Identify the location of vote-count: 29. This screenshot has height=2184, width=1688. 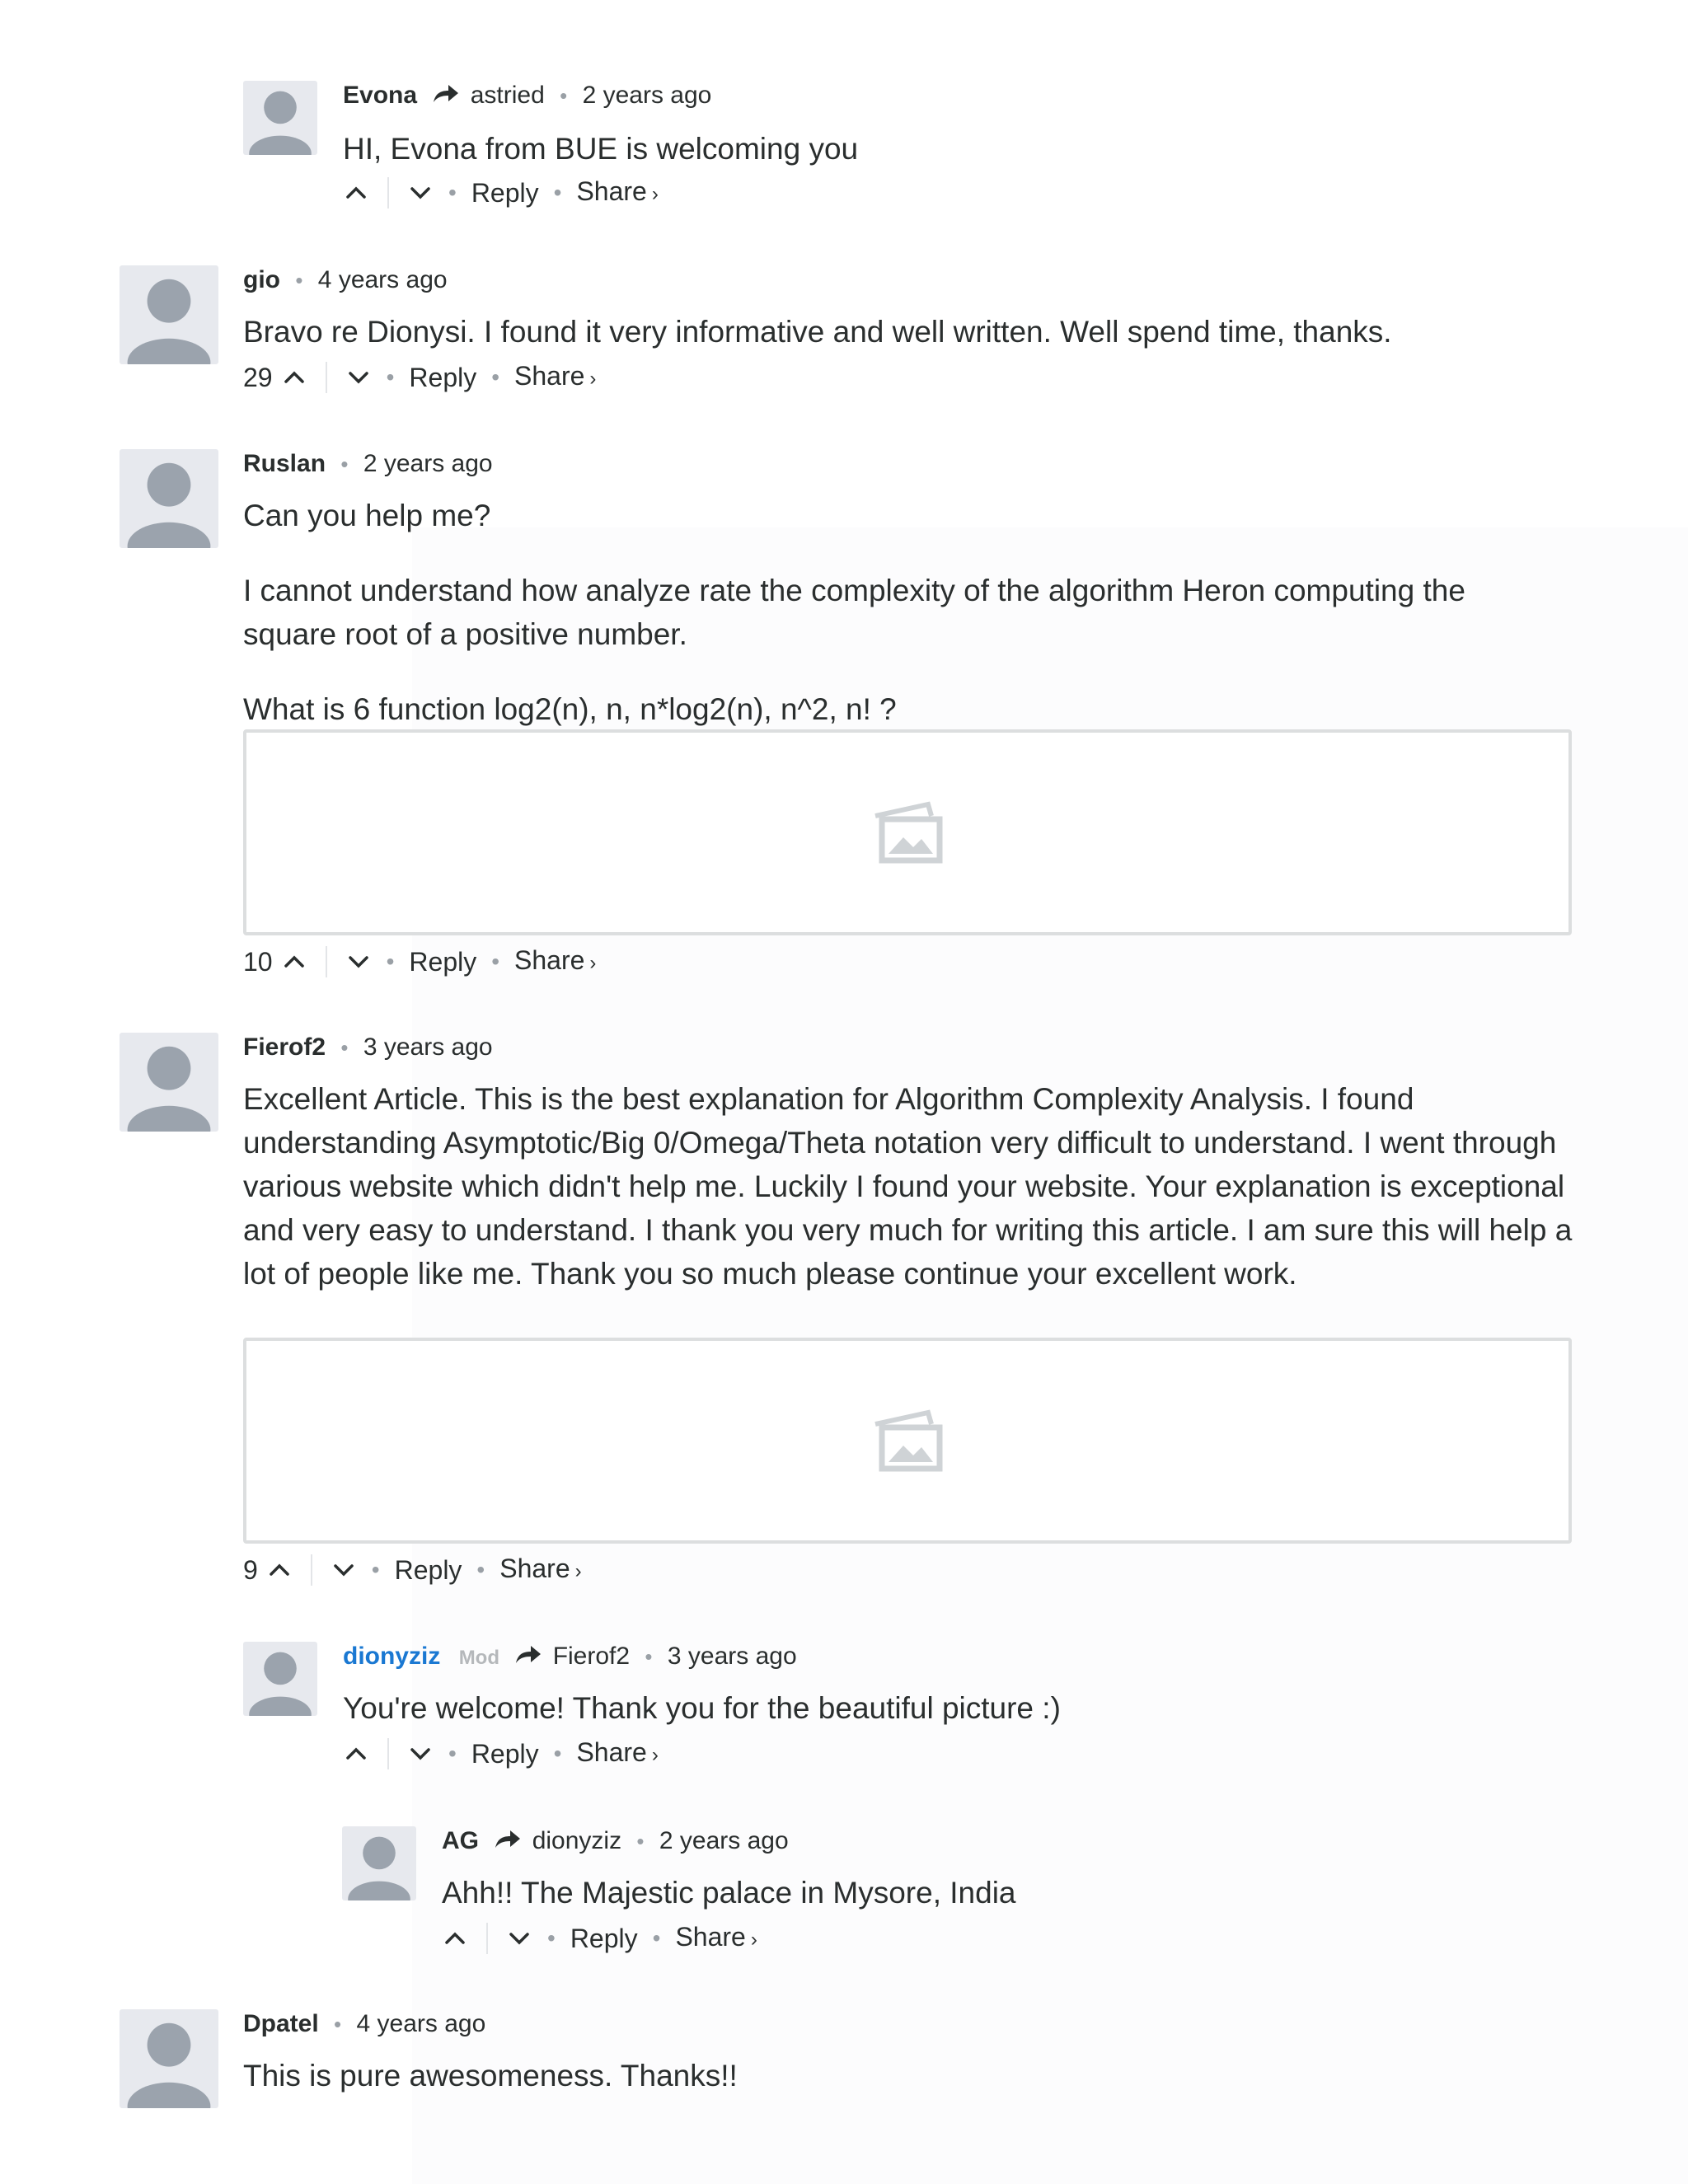
(258, 377).